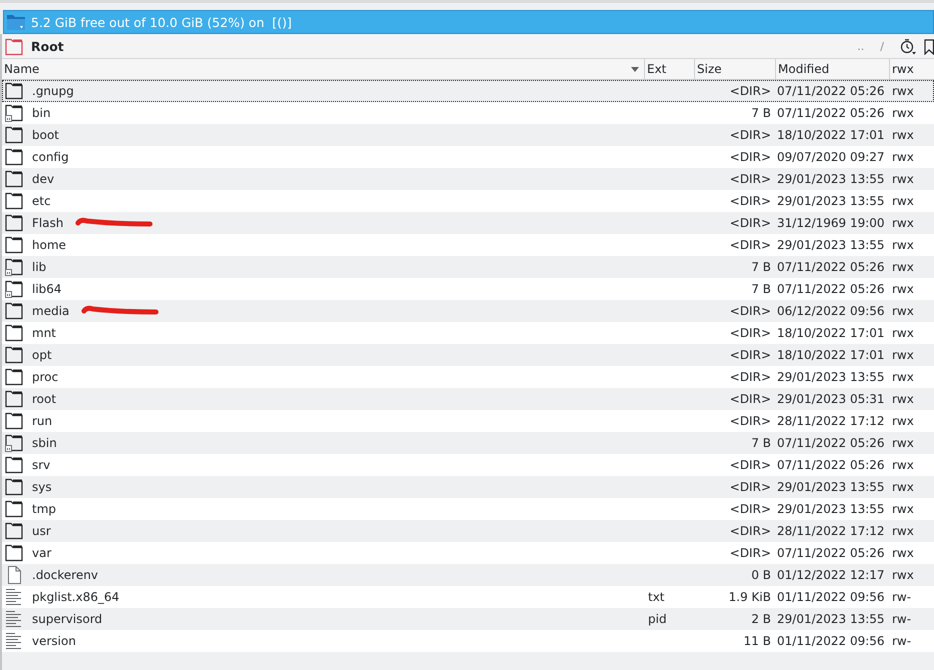  I want to click on column-header: Name, so click(323, 69).